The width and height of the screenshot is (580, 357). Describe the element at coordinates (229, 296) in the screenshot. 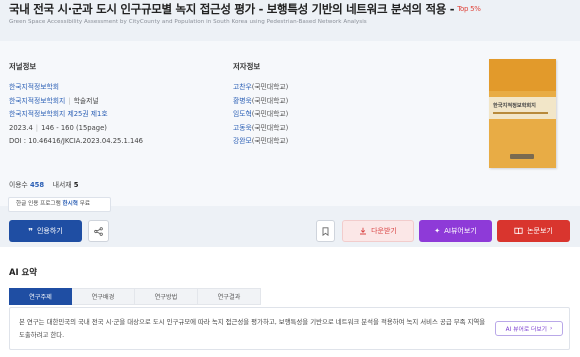

I see `tab-research-result: 연구결과` at that location.